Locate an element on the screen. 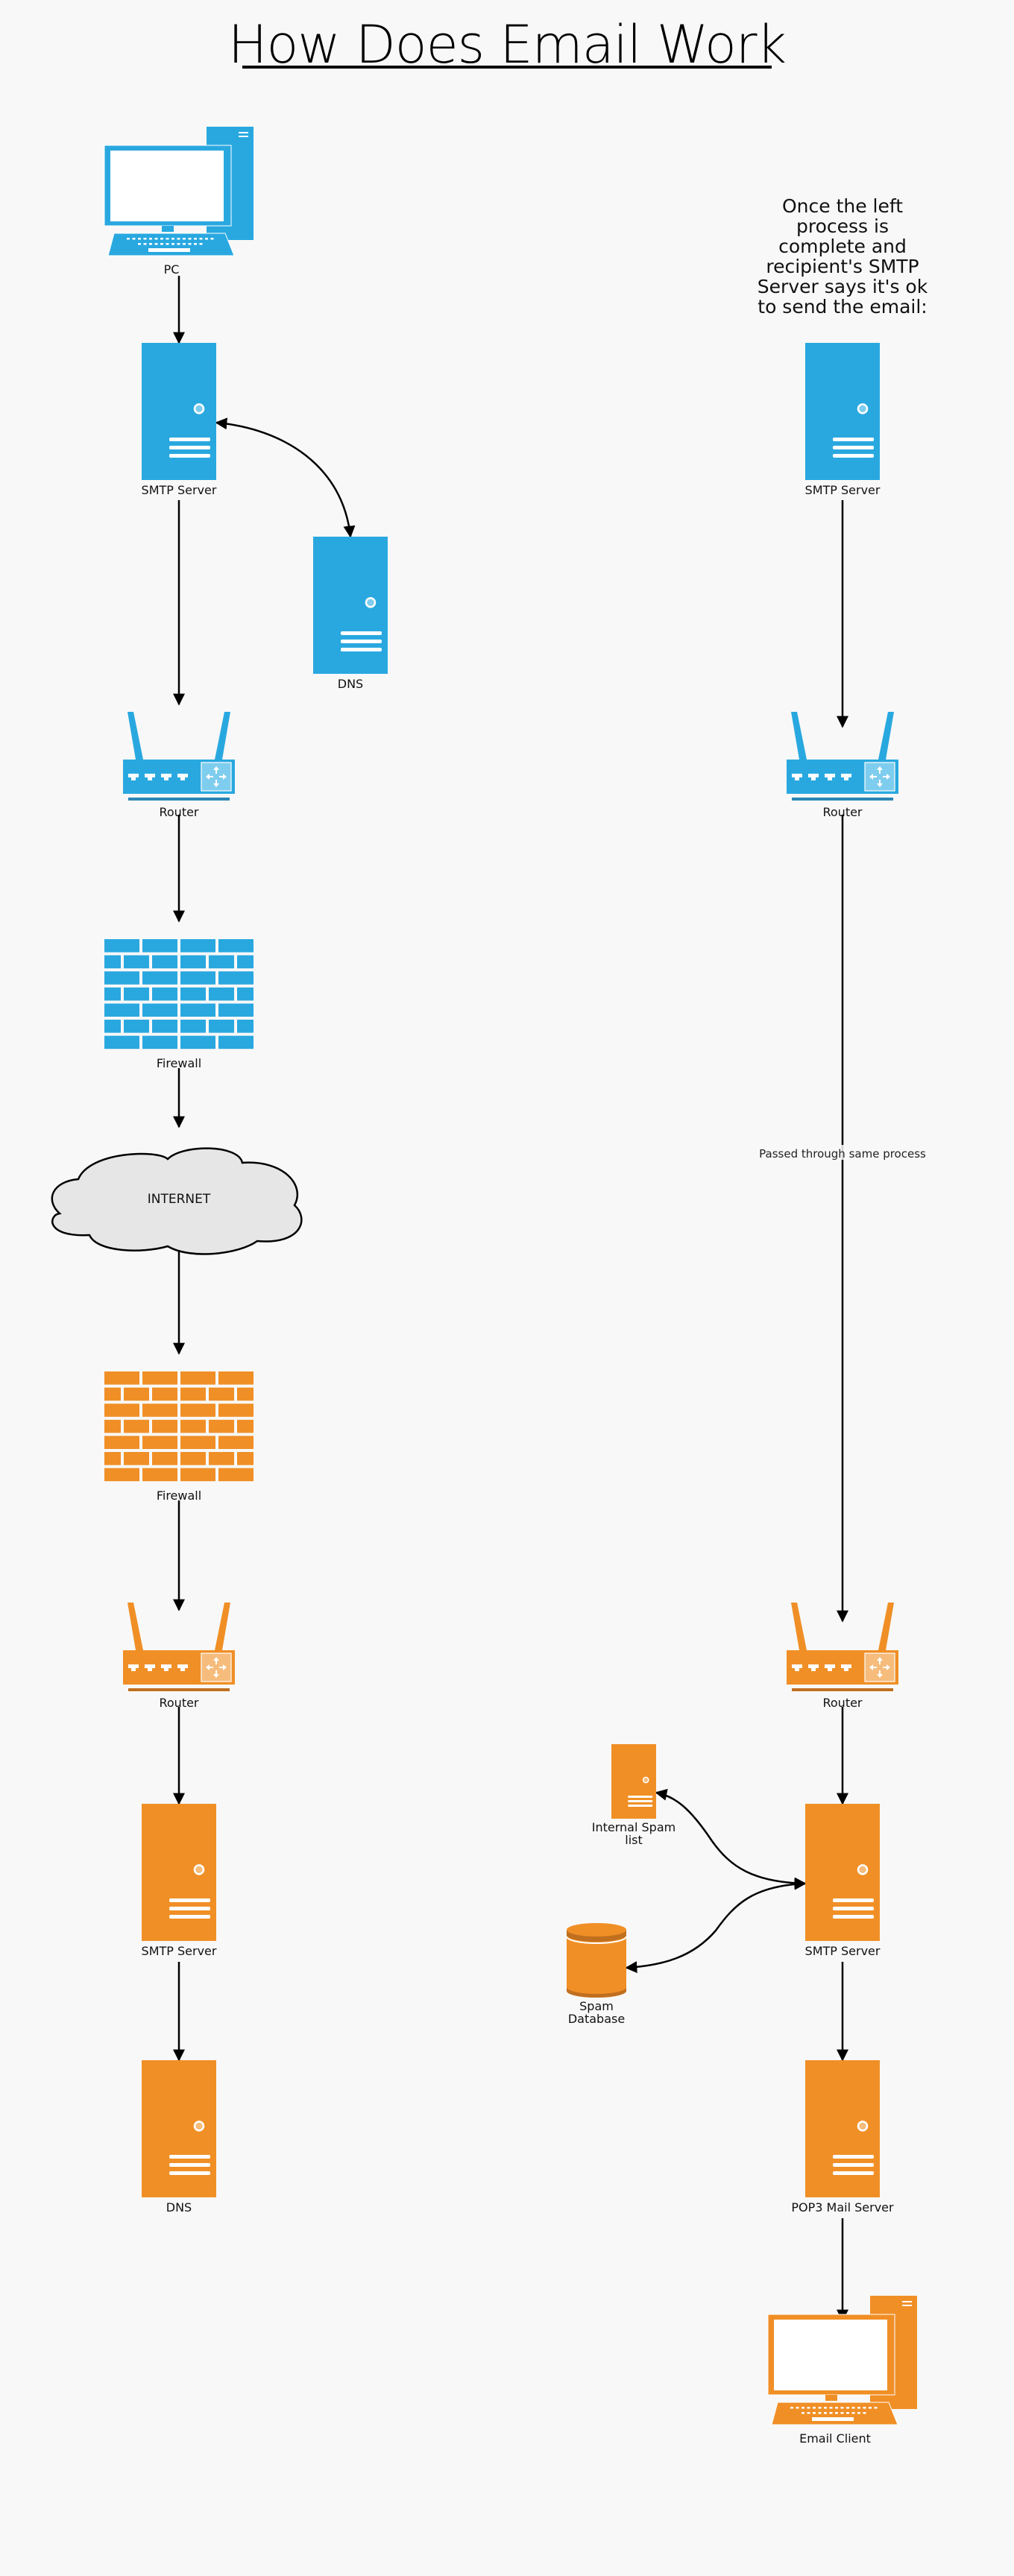  dns-blue-node: DNS is located at coordinates (350, 614).